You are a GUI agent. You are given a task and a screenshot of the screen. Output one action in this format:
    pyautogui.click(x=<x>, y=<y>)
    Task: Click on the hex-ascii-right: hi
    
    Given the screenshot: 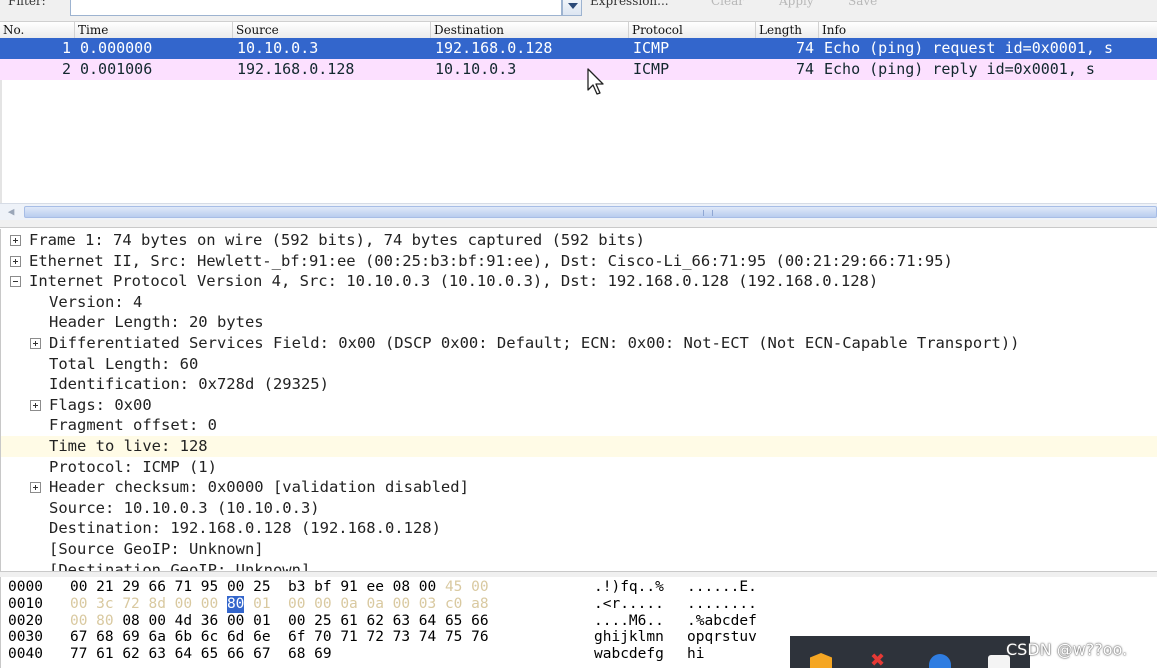 What is the action you would take?
    pyautogui.click(x=695, y=654)
    